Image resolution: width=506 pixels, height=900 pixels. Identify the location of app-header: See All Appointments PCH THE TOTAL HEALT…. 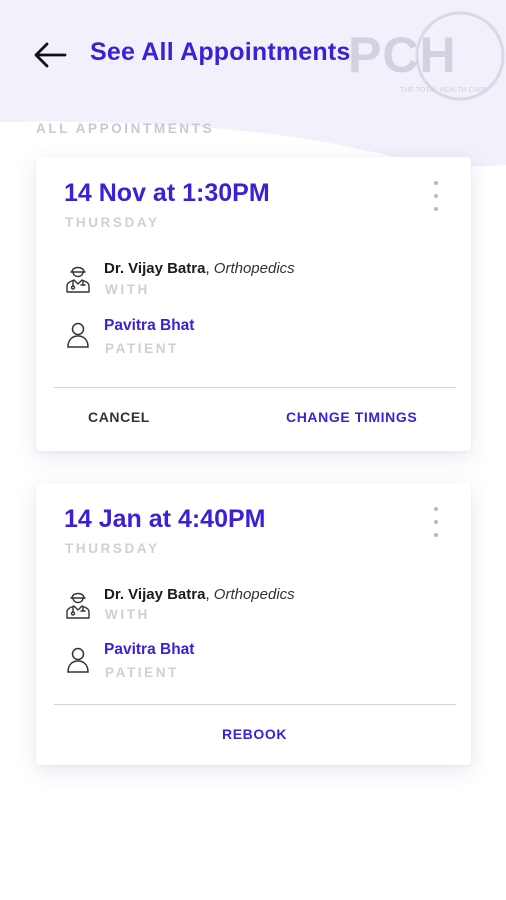
(253, 55).